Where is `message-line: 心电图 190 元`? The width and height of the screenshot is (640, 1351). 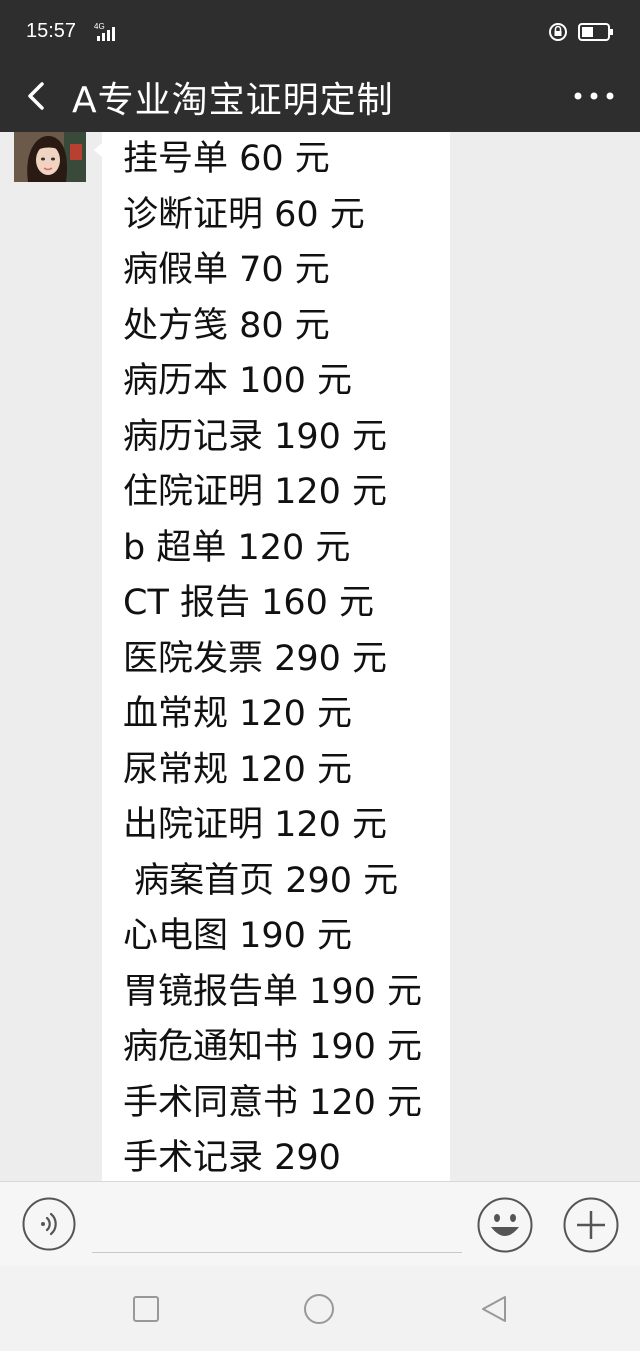 message-line: 心电图 190 元 is located at coordinates (238, 936).